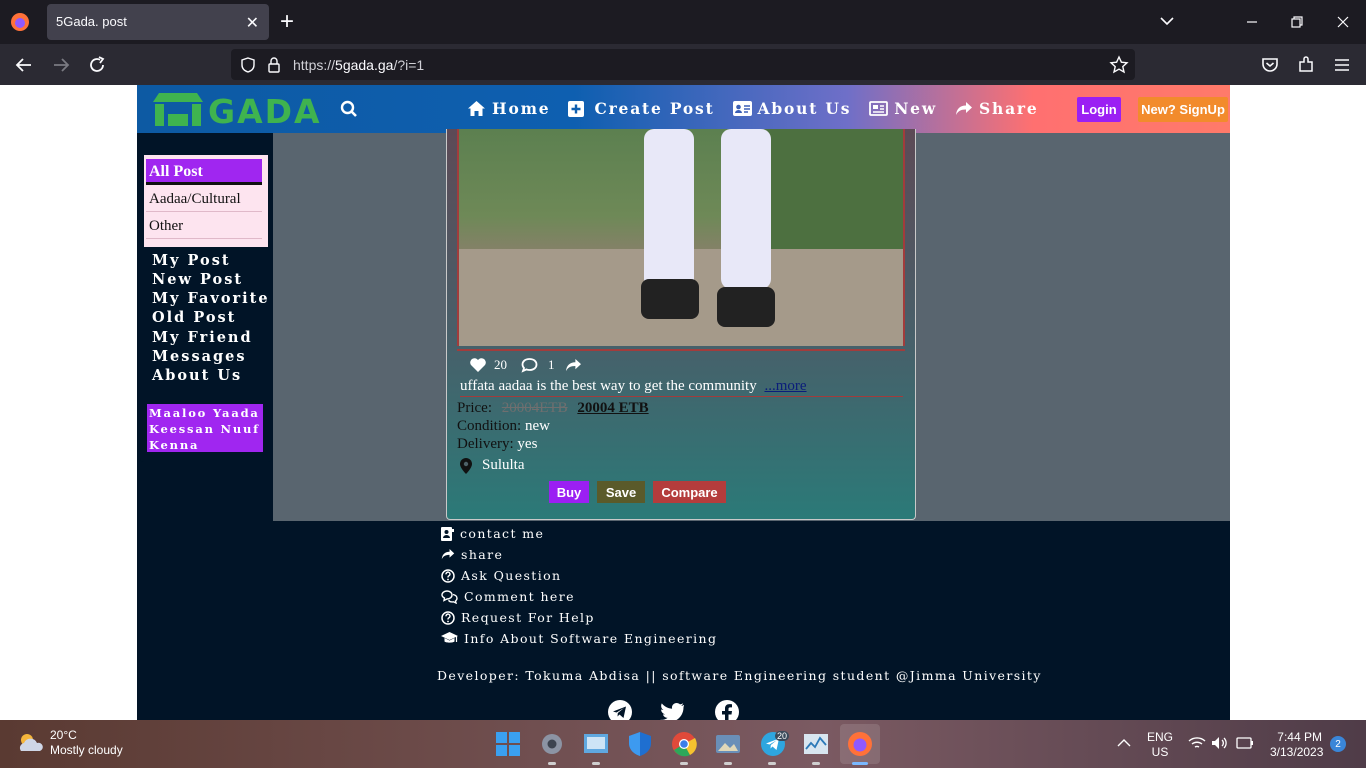 Image resolution: width=1366 pixels, height=768 pixels. I want to click on hamburger-menu-icon, so click(1342, 65).